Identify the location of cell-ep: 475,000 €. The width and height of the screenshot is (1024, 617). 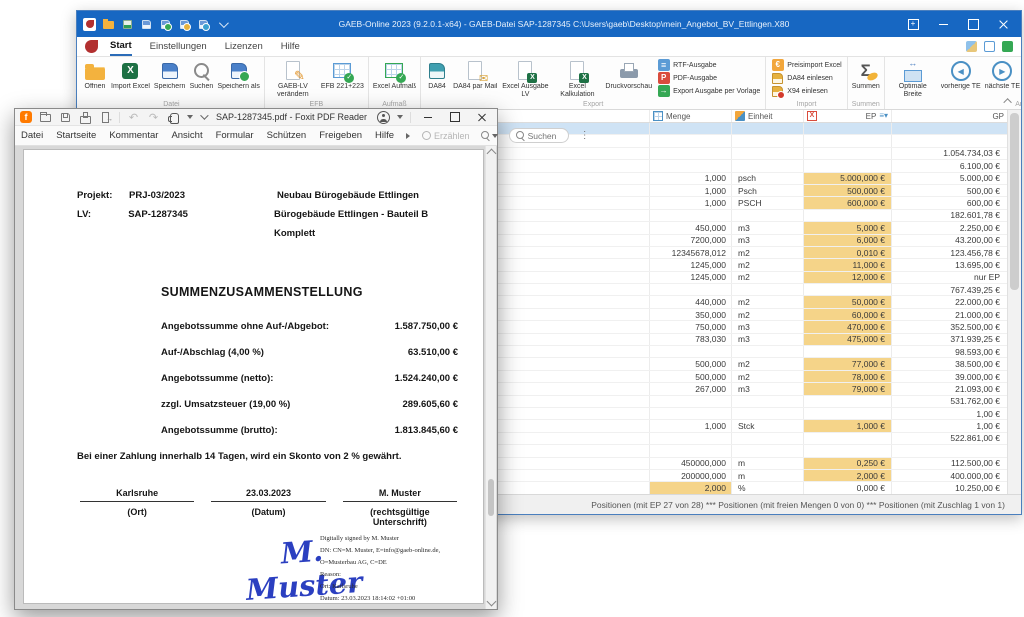
(847, 339).